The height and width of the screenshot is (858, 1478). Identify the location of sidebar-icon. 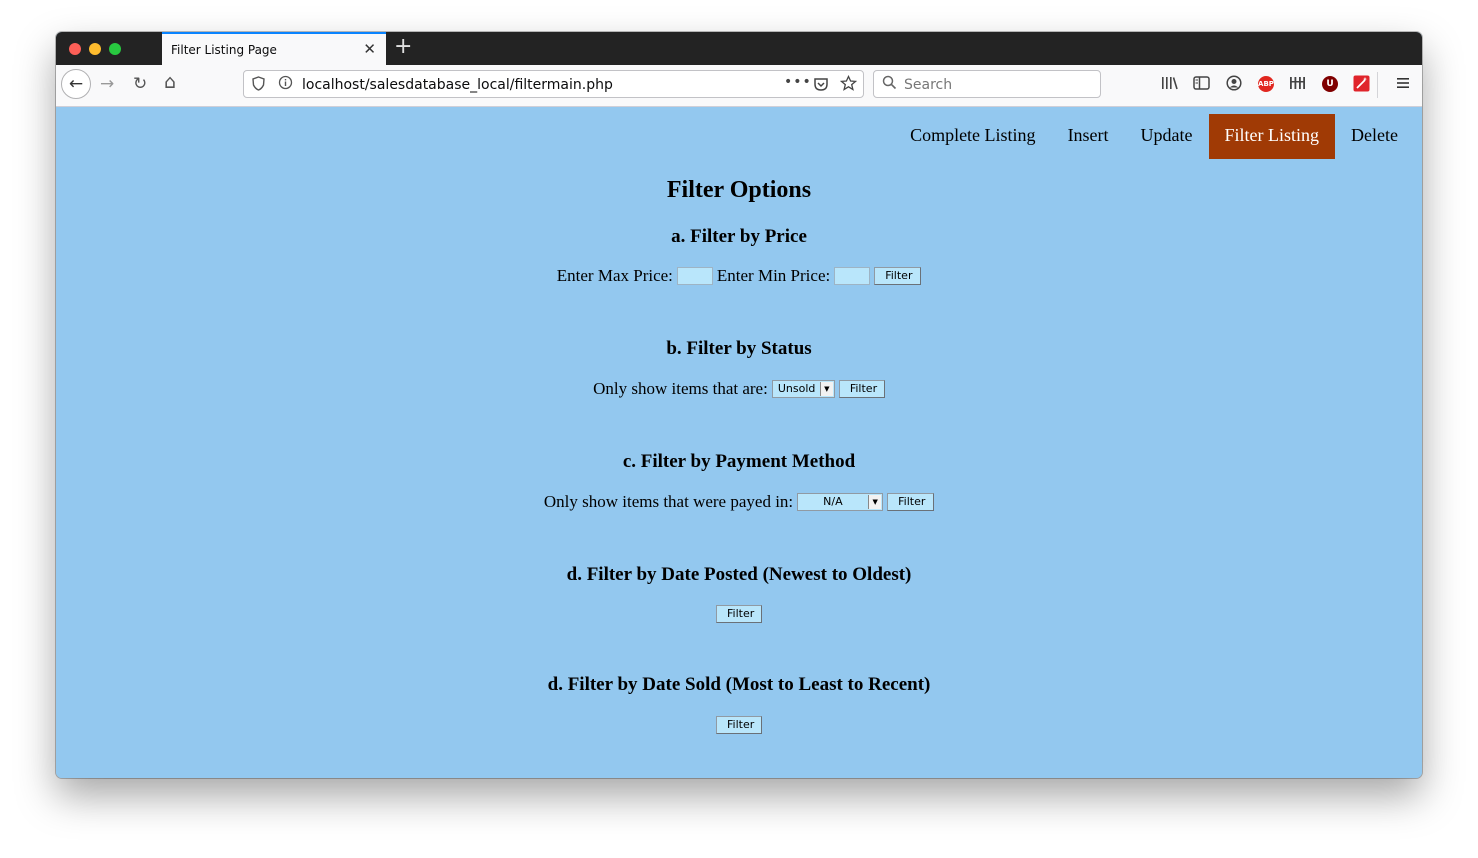
(1201, 85).